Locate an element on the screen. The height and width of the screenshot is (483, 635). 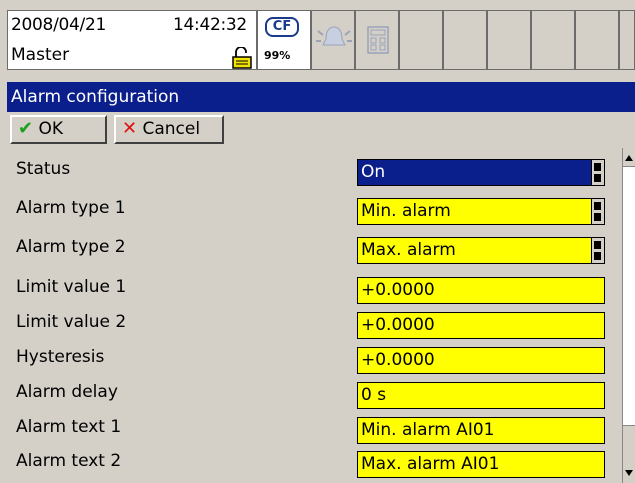
alarm-status-cell is located at coordinates (333, 40).